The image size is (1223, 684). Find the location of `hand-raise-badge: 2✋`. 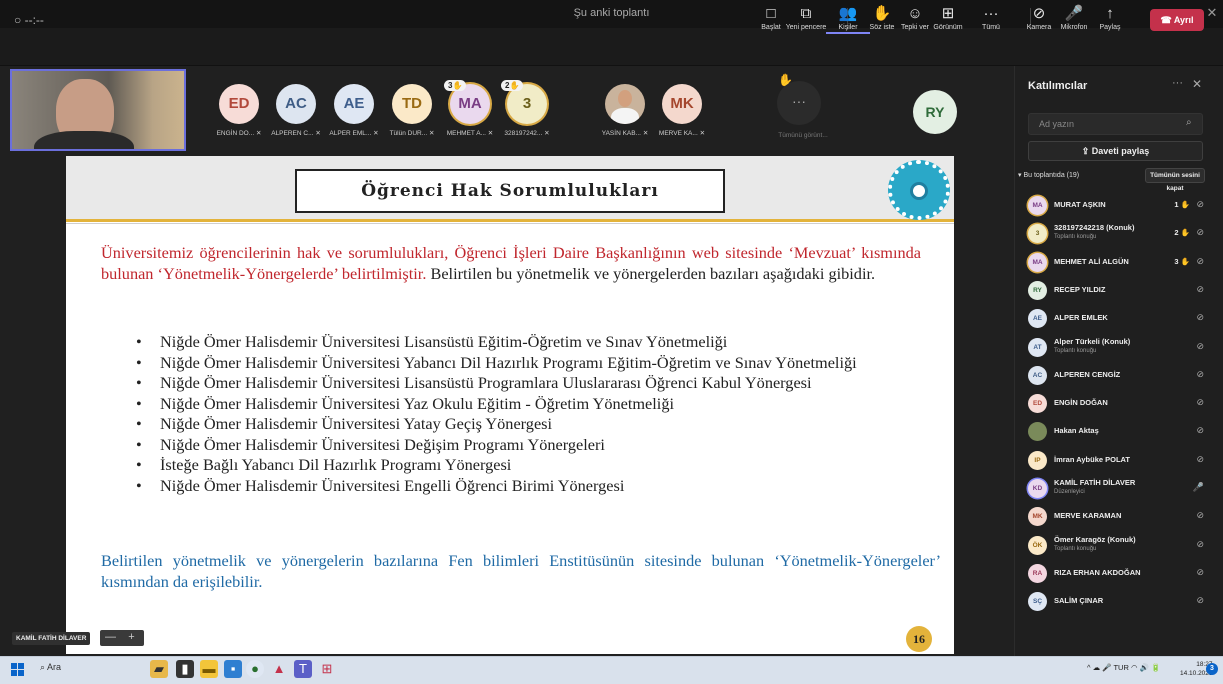

hand-raise-badge: 2✋ is located at coordinates (512, 85).